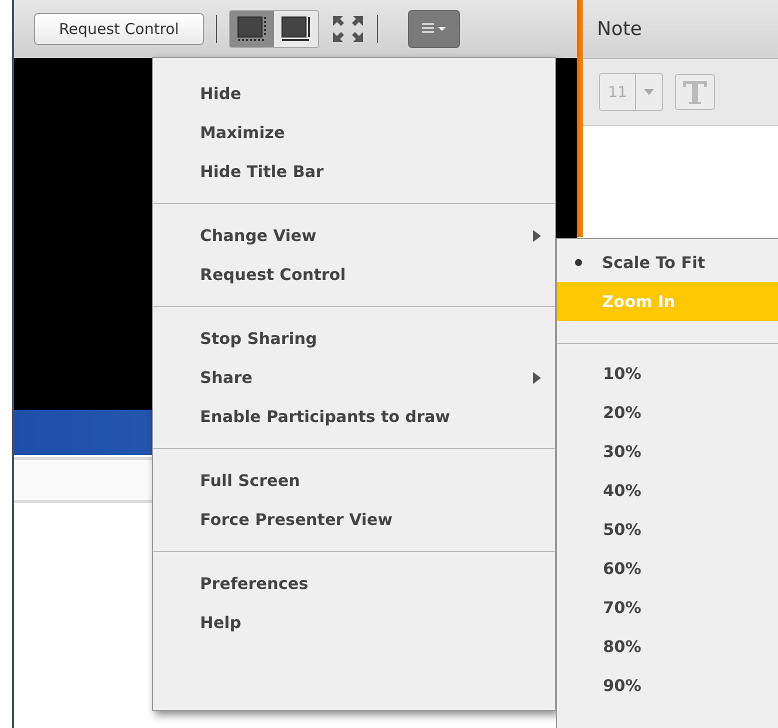  What do you see at coordinates (667, 568) in the screenshot?
I see `submenu-item: 60%` at bounding box center [667, 568].